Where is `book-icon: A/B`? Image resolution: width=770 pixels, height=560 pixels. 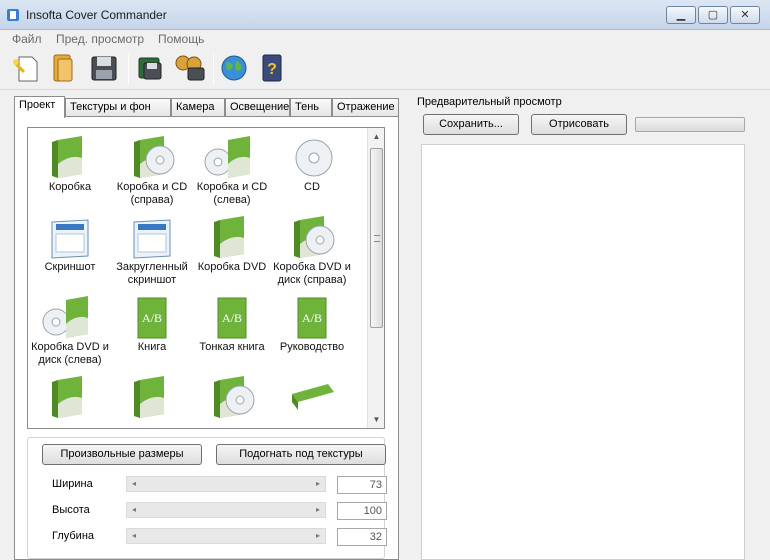 book-icon: A/B is located at coordinates (152, 317).